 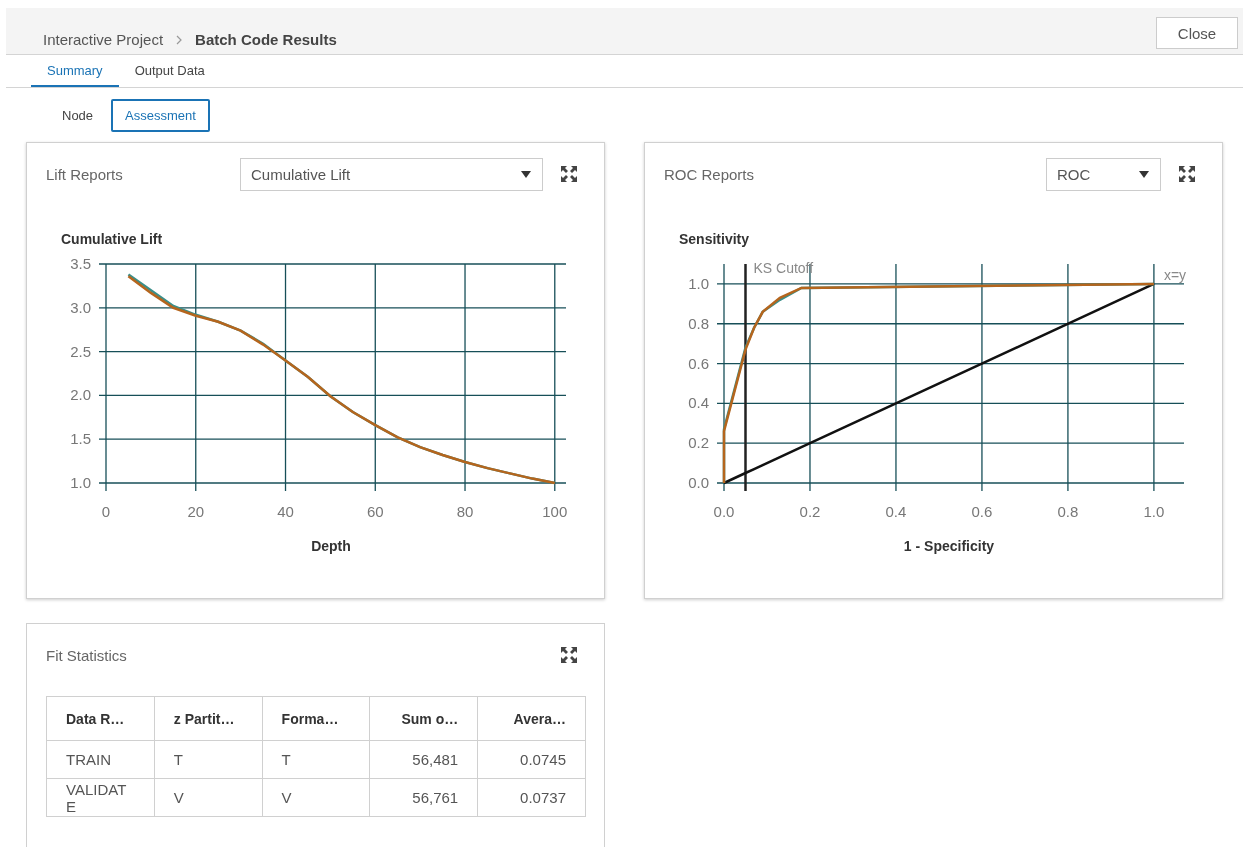 What do you see at coordinates (724, 511) in the screenshot?
I see `x-tick-label: 0.0` at bounding box center [724, 511].